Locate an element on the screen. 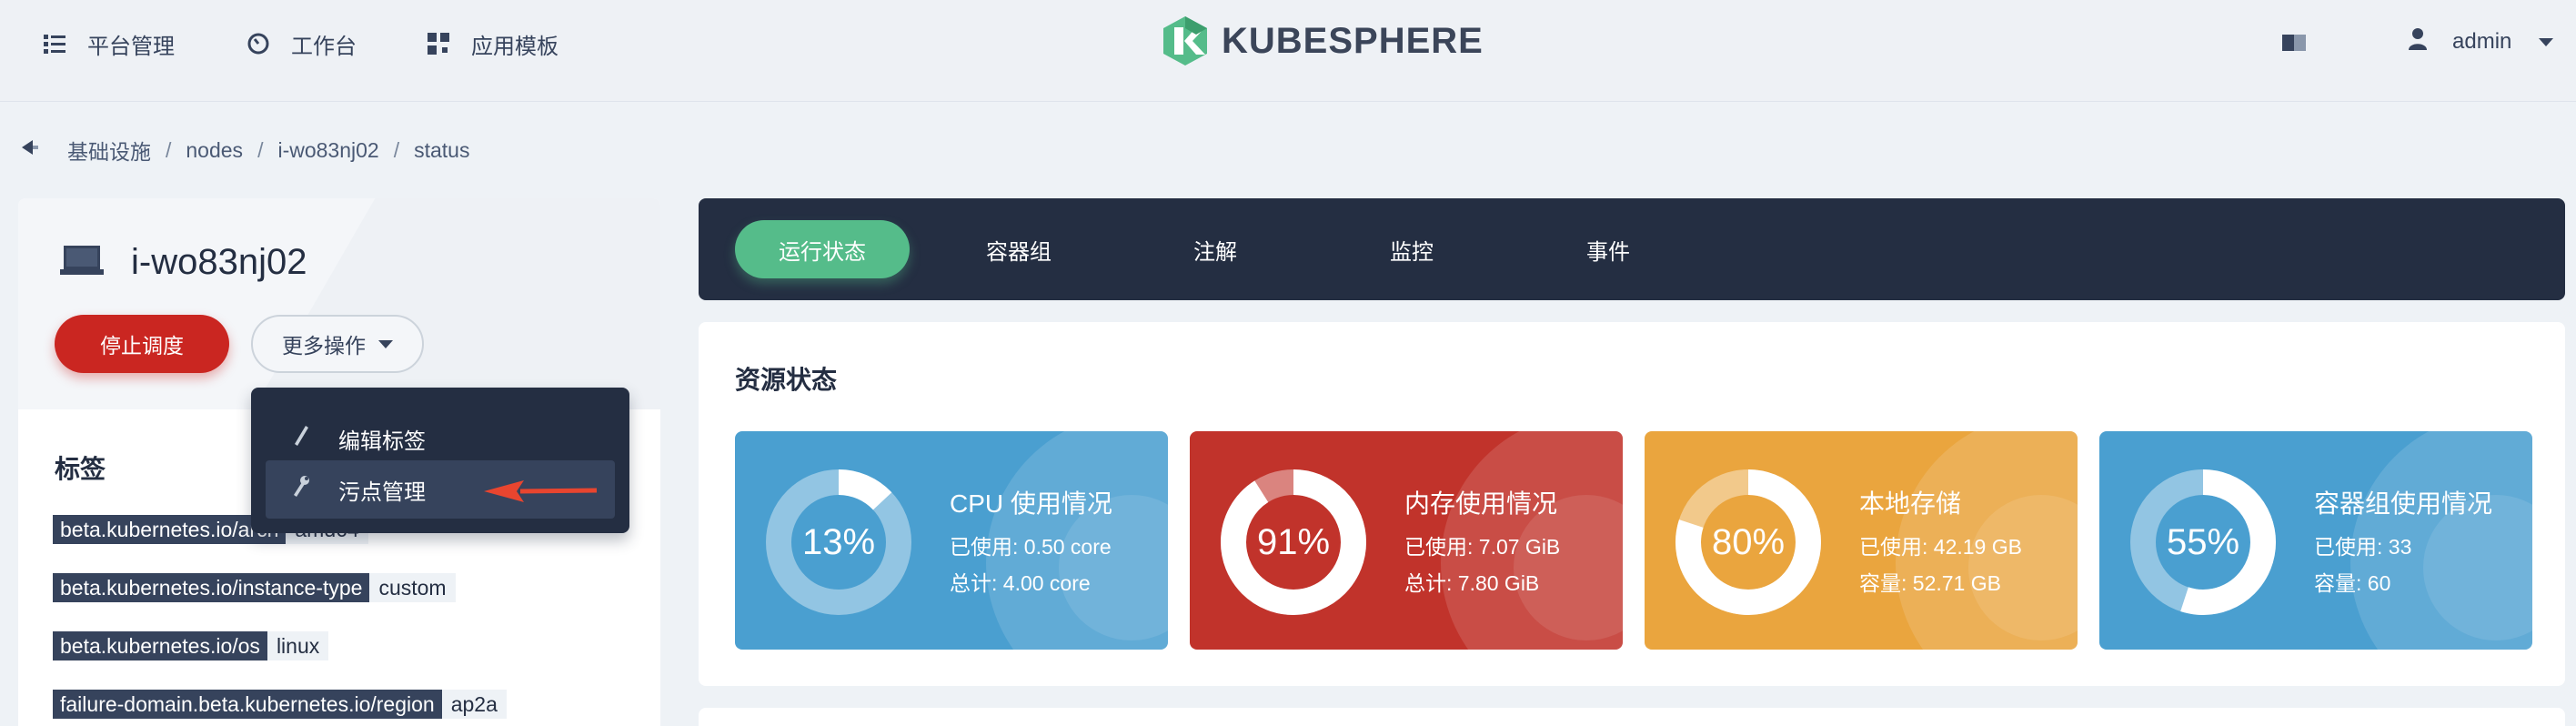  breadcrumb: 基础设施 / nodes / i-wo83nj02 / status is located at coordinates (244, 150).